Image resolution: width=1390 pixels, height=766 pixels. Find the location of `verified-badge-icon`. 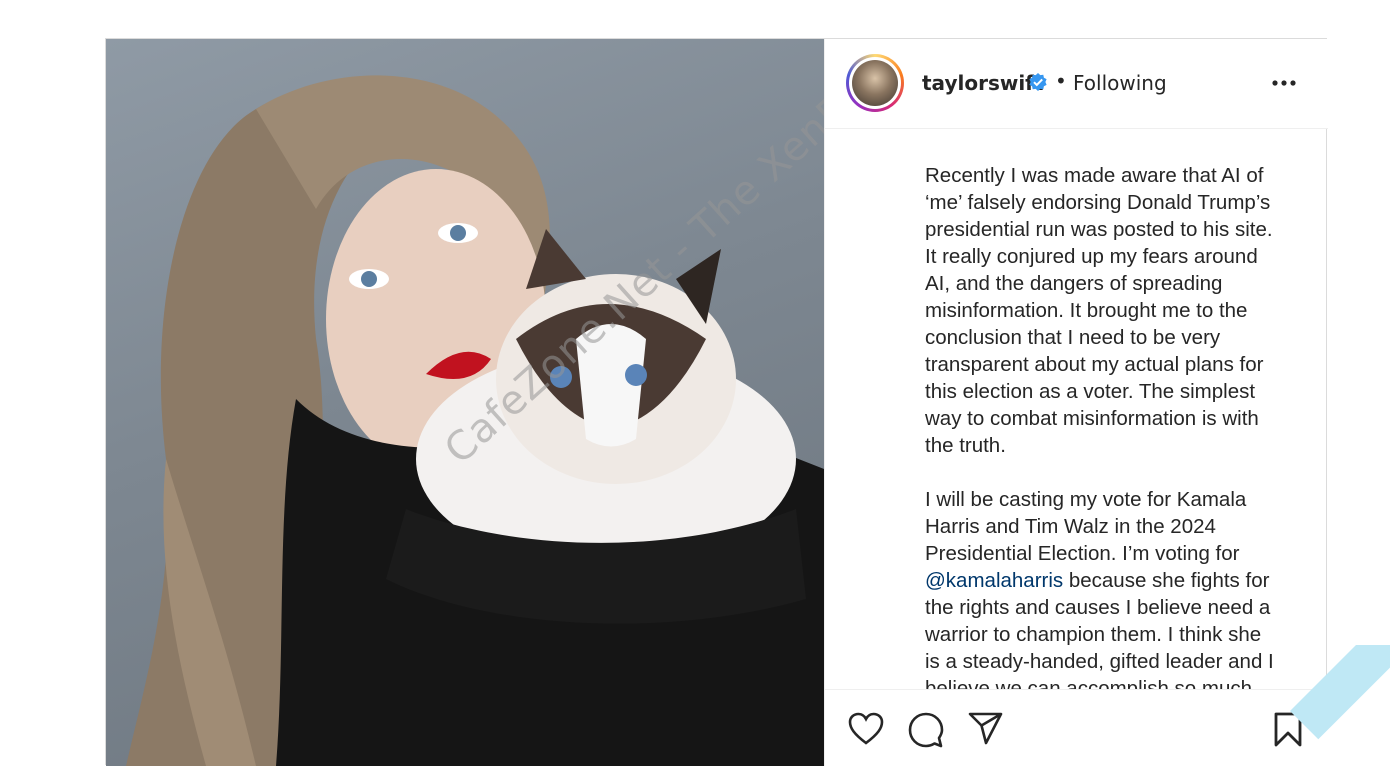

verified-badge-icon is located at coordinates (1038, 84).